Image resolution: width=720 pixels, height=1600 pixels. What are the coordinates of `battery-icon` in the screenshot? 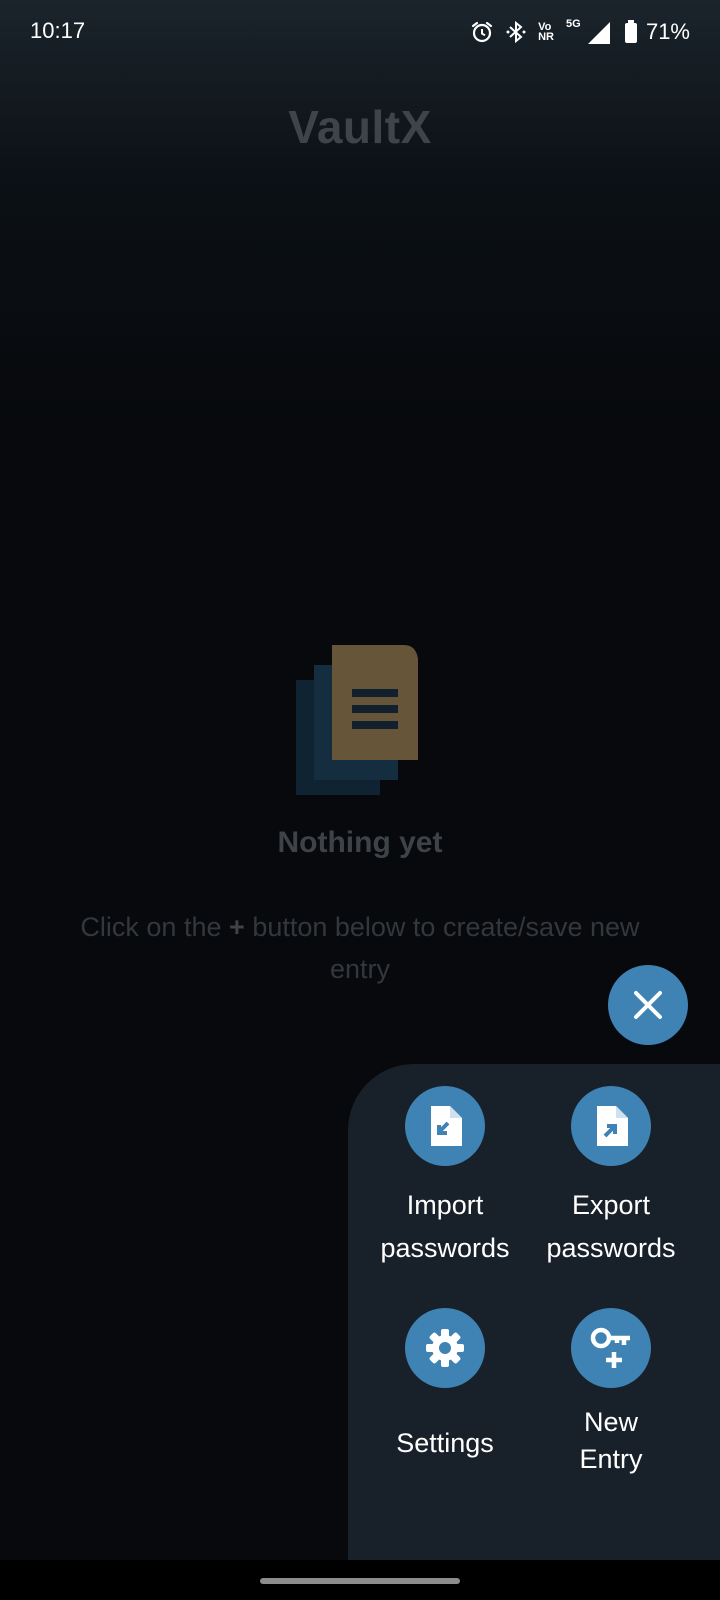 It's located at (630, 31).